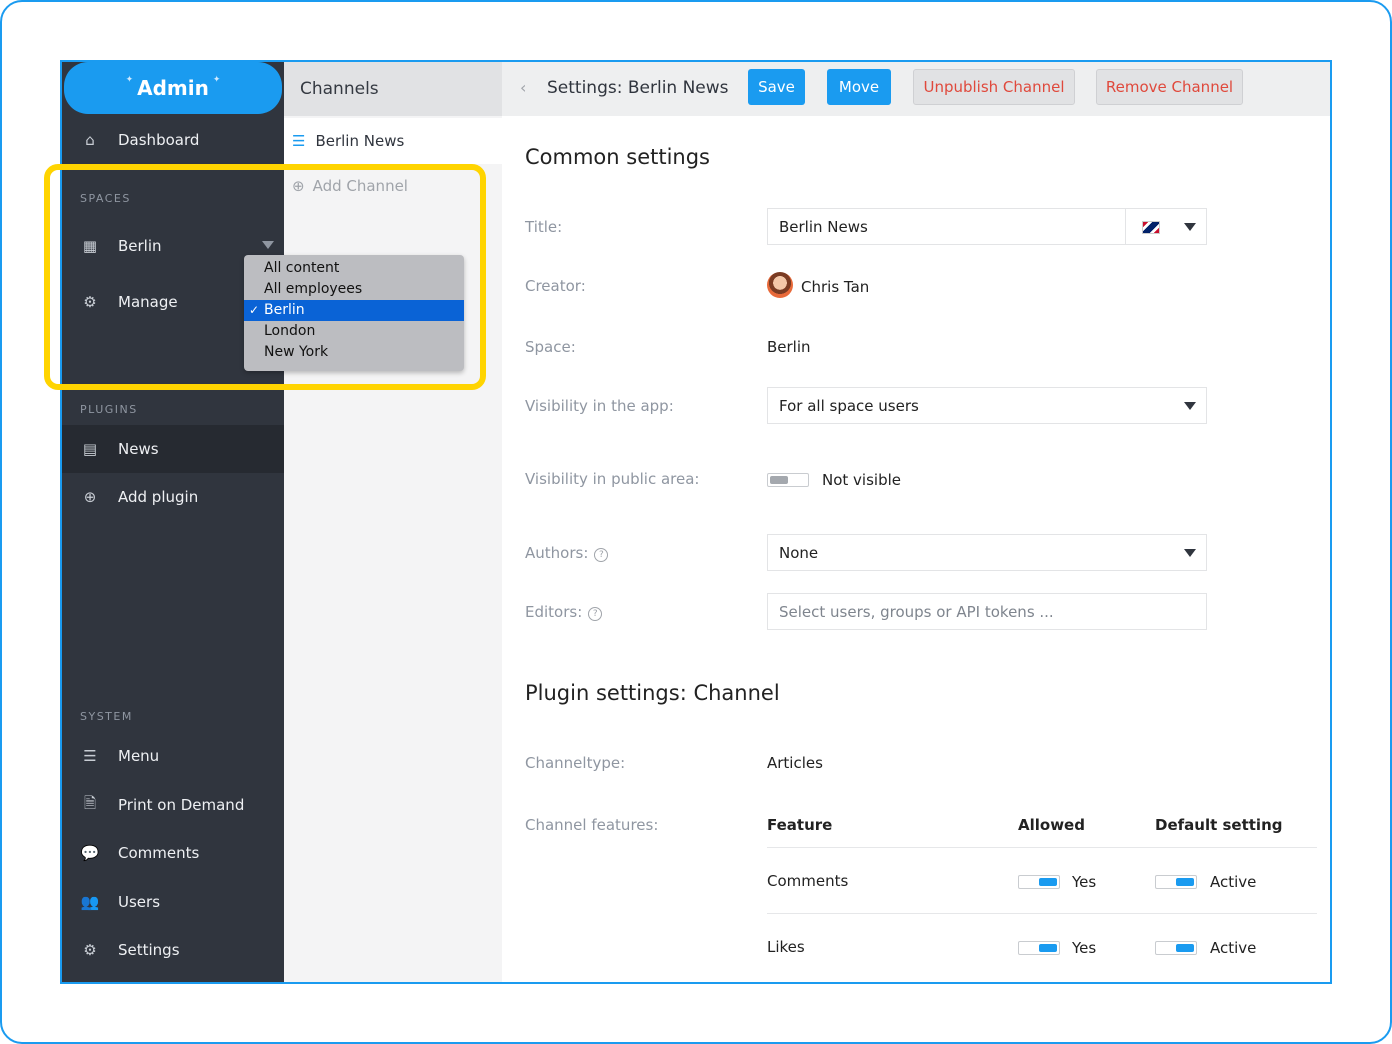  What do you see at coordinates (90, 756) in the screenshot?
I see `hamburger-icon: ☰` at bounding box center [90, 756].